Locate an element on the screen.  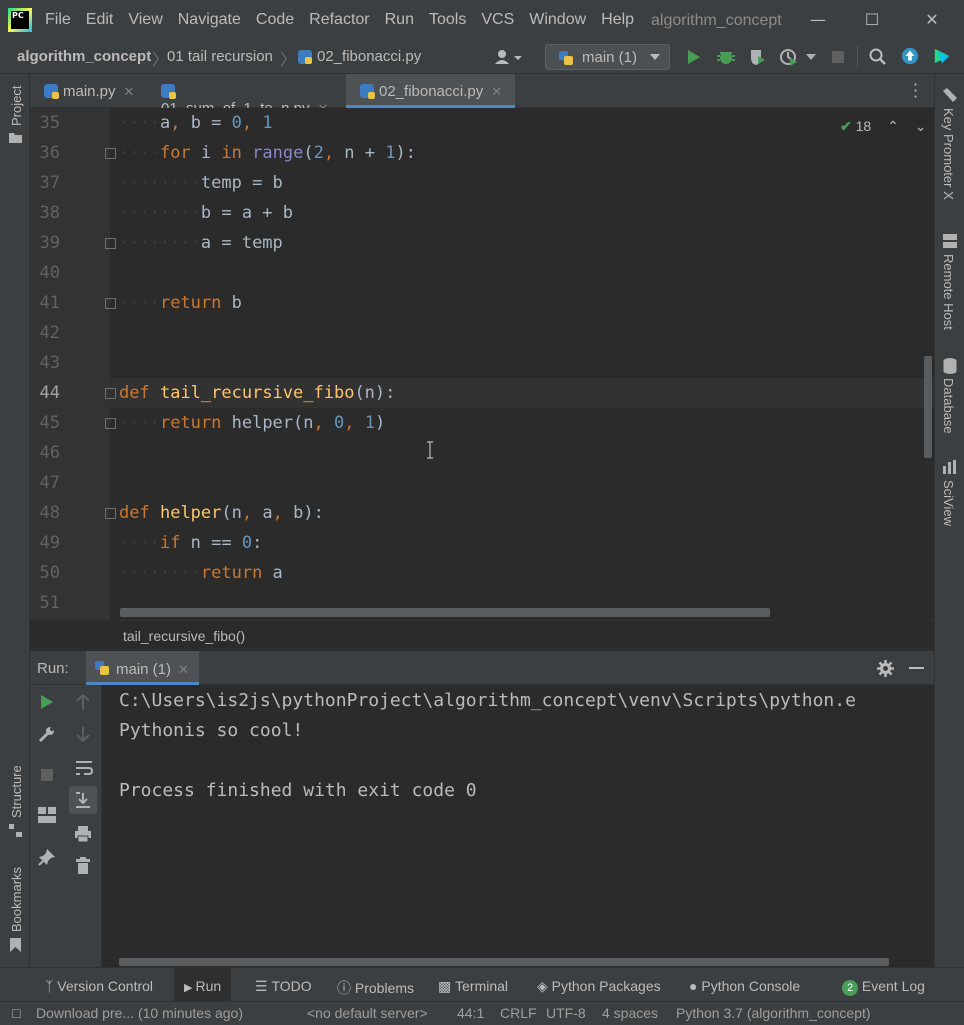
chevron-up-icon: ⌃ is located at coordinates (893, 126).